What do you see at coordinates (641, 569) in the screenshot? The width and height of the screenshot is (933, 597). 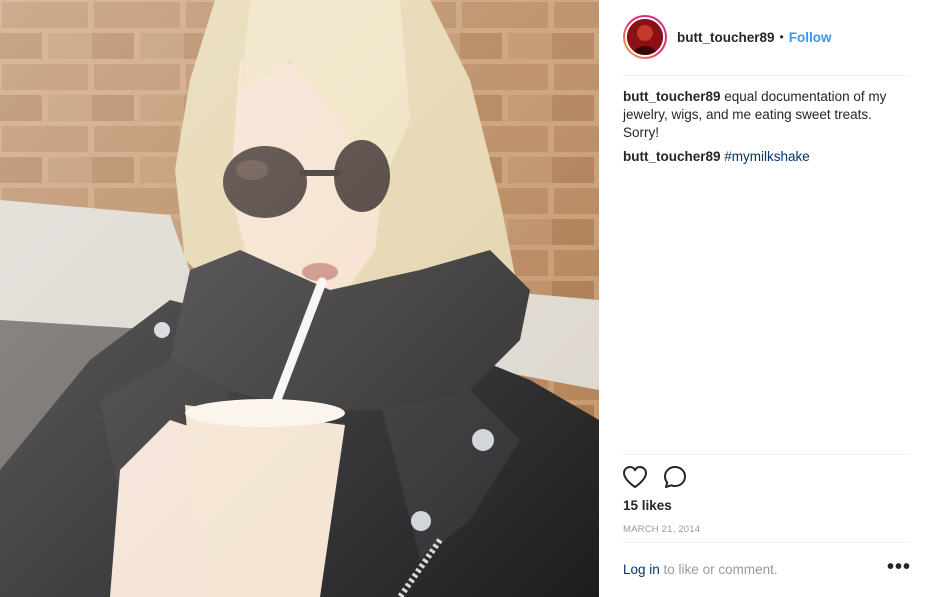 I see `login-link: Log in` at bounding box center [641, 569].